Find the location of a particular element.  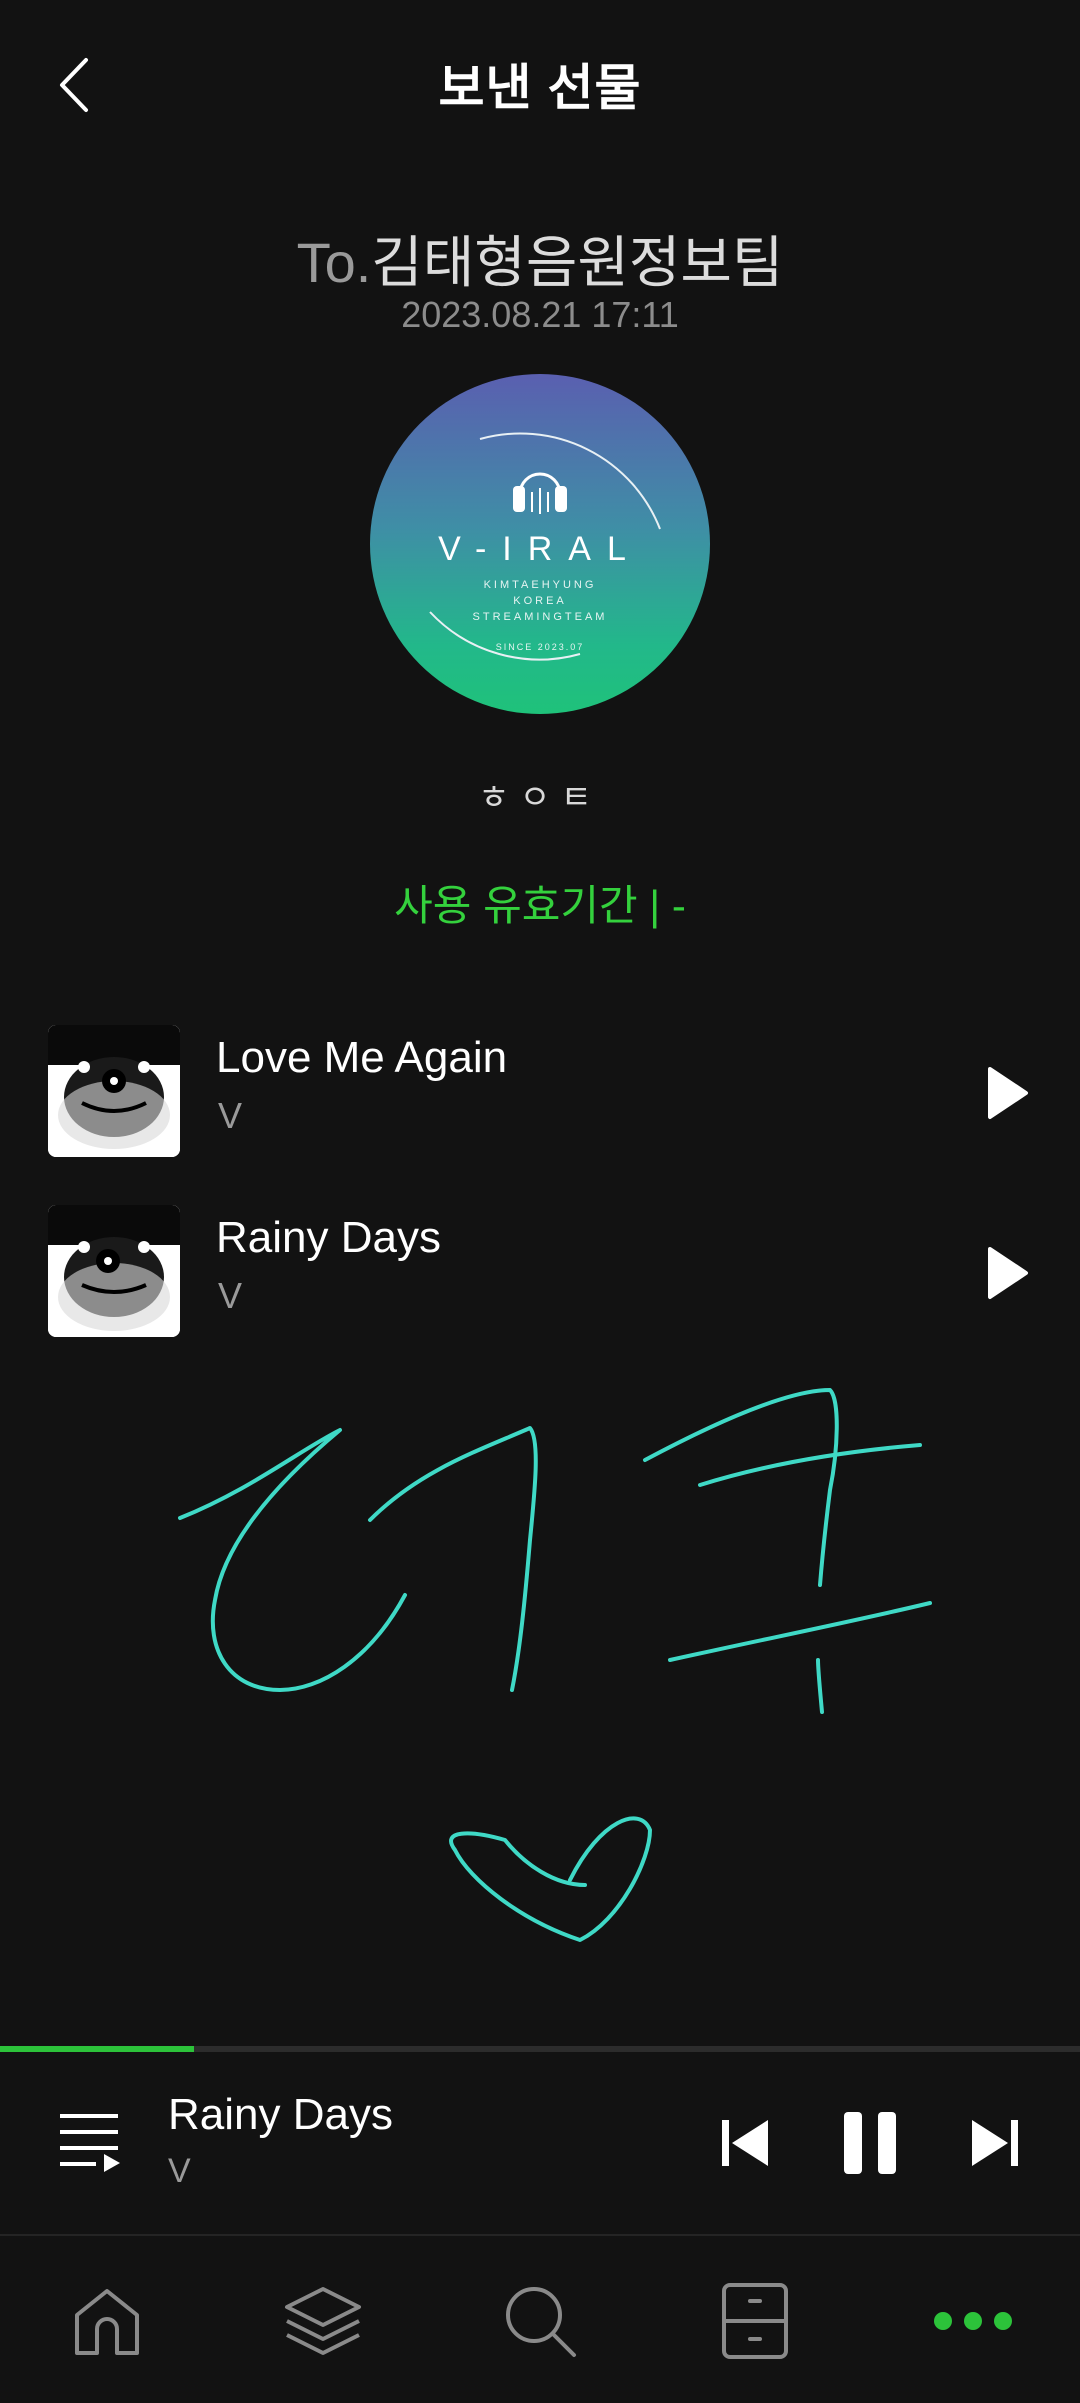

nav-search is located at coordinates (540, 2321).